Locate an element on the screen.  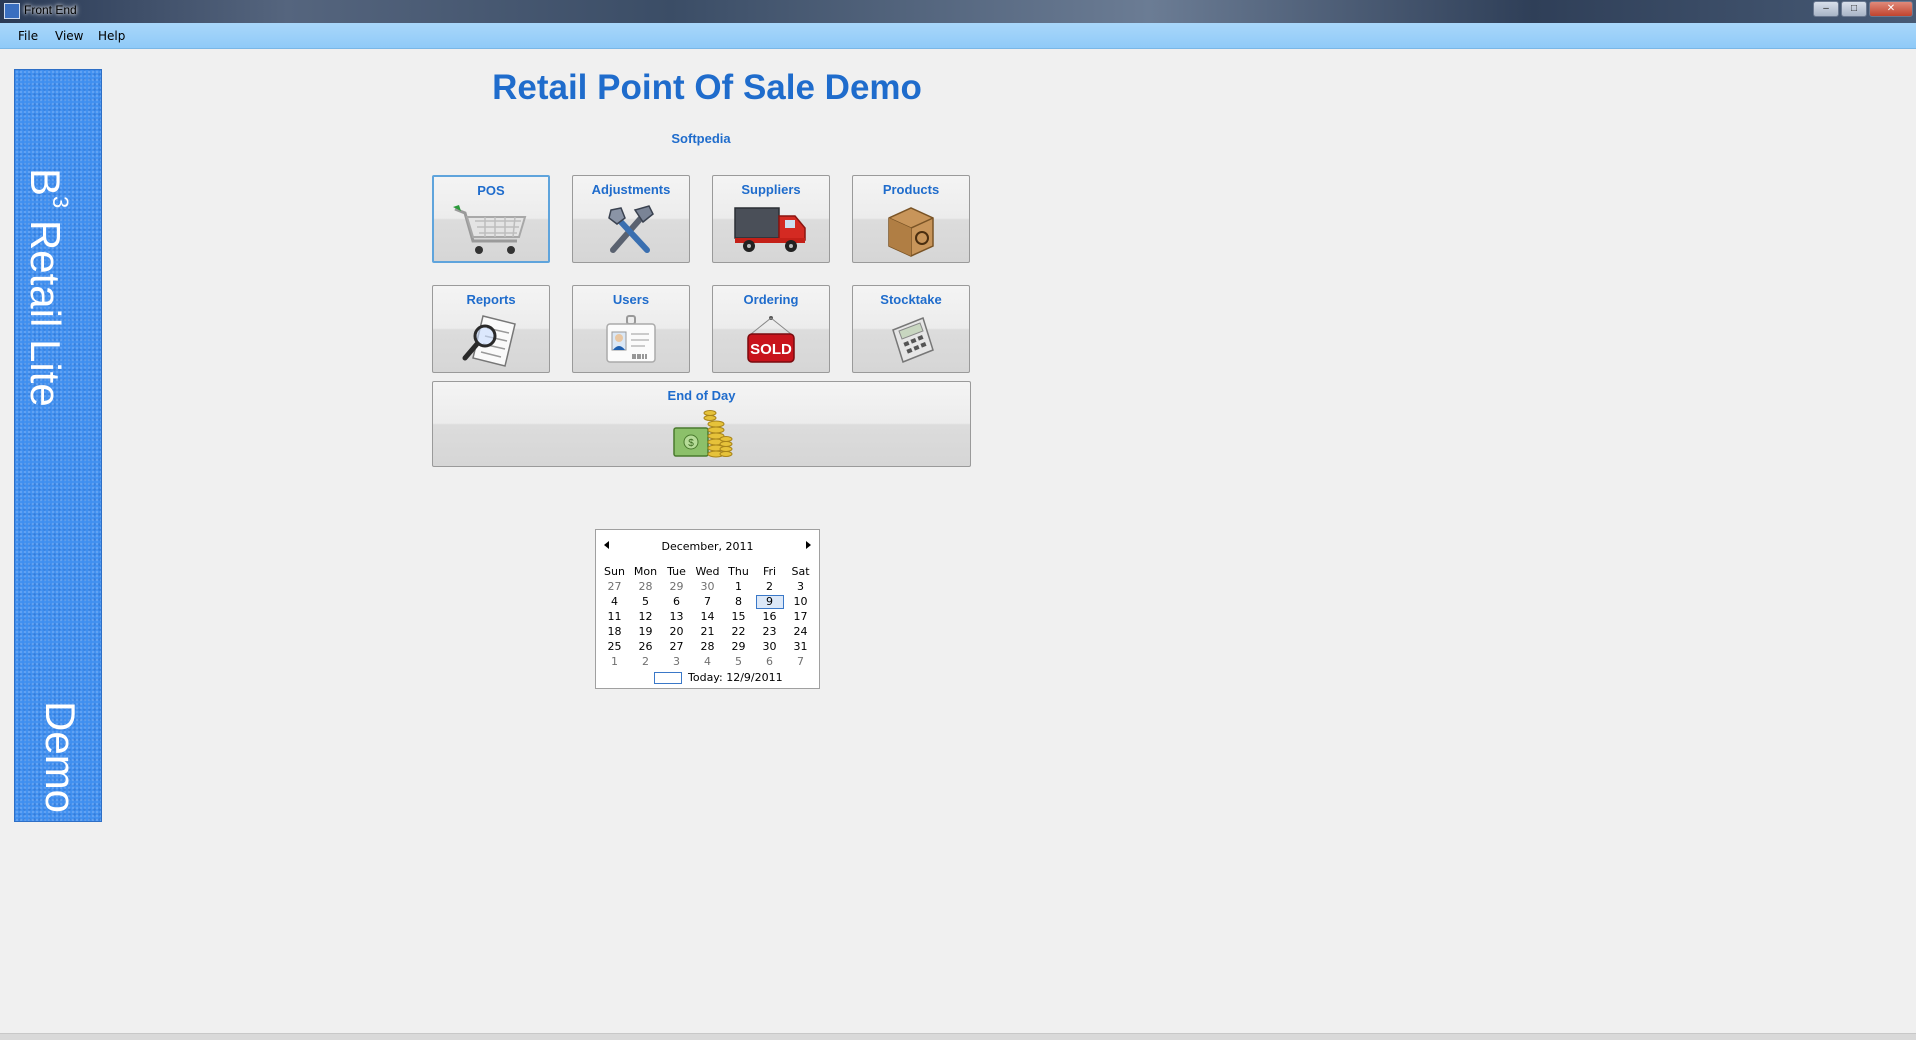
ordering-button: Ordering SOLD is located at coordinates (771, 329).